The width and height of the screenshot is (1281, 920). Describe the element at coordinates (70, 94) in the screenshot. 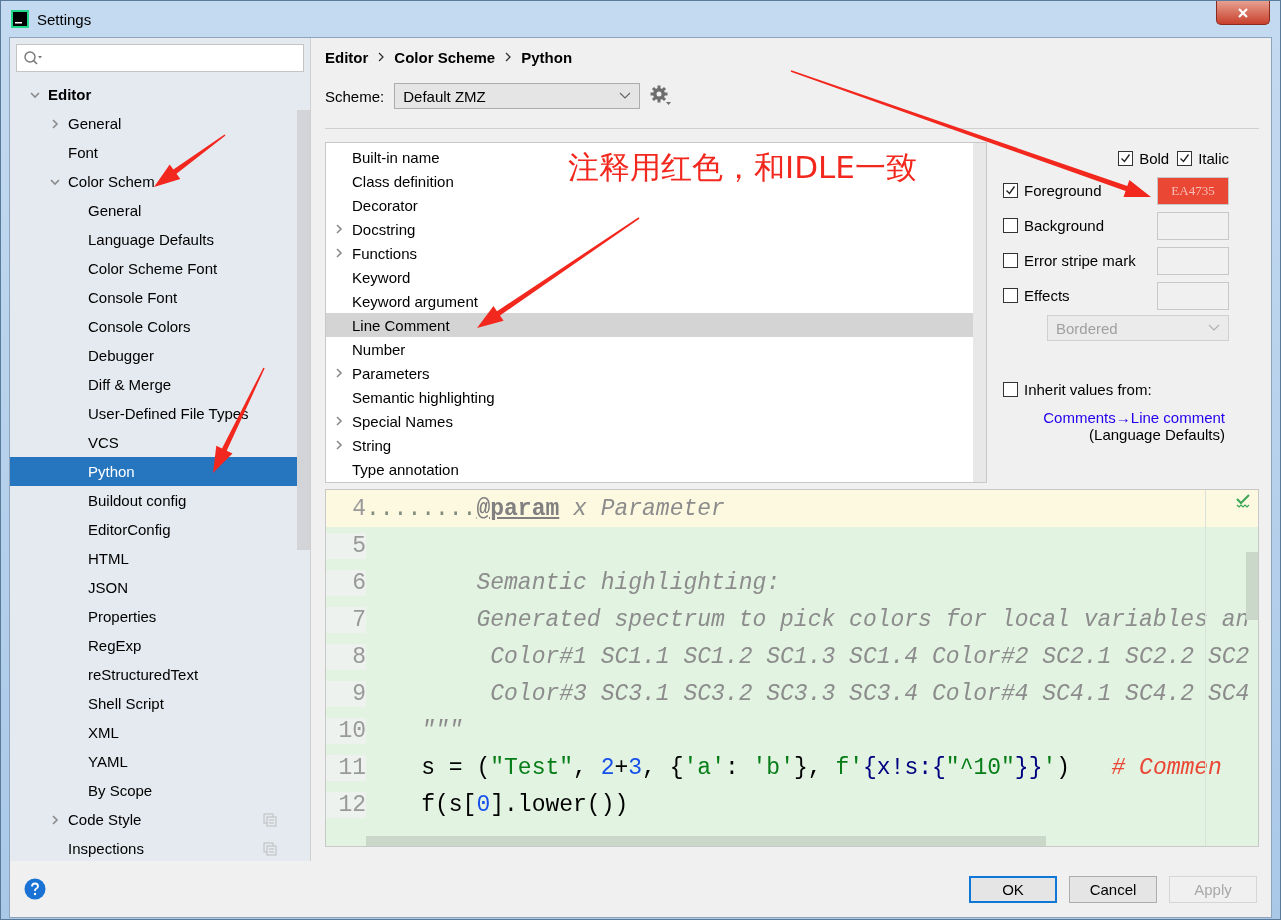

I see `tree-item-label: Editor` at that location.